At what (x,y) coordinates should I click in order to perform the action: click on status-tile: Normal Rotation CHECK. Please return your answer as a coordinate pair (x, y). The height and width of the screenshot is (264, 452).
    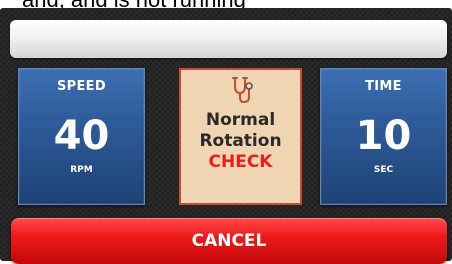
    Looking at the image, I should click on (240, 136).